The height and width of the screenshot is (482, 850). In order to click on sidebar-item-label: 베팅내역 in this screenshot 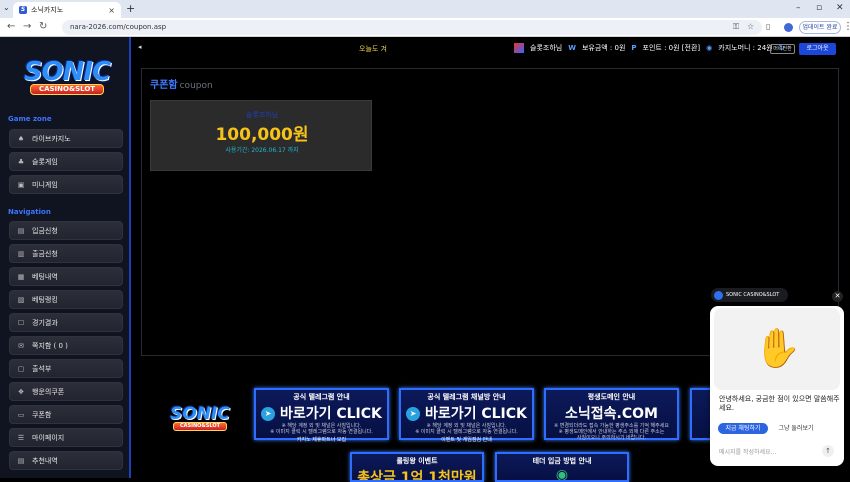, I will do `click(45, 276)`.